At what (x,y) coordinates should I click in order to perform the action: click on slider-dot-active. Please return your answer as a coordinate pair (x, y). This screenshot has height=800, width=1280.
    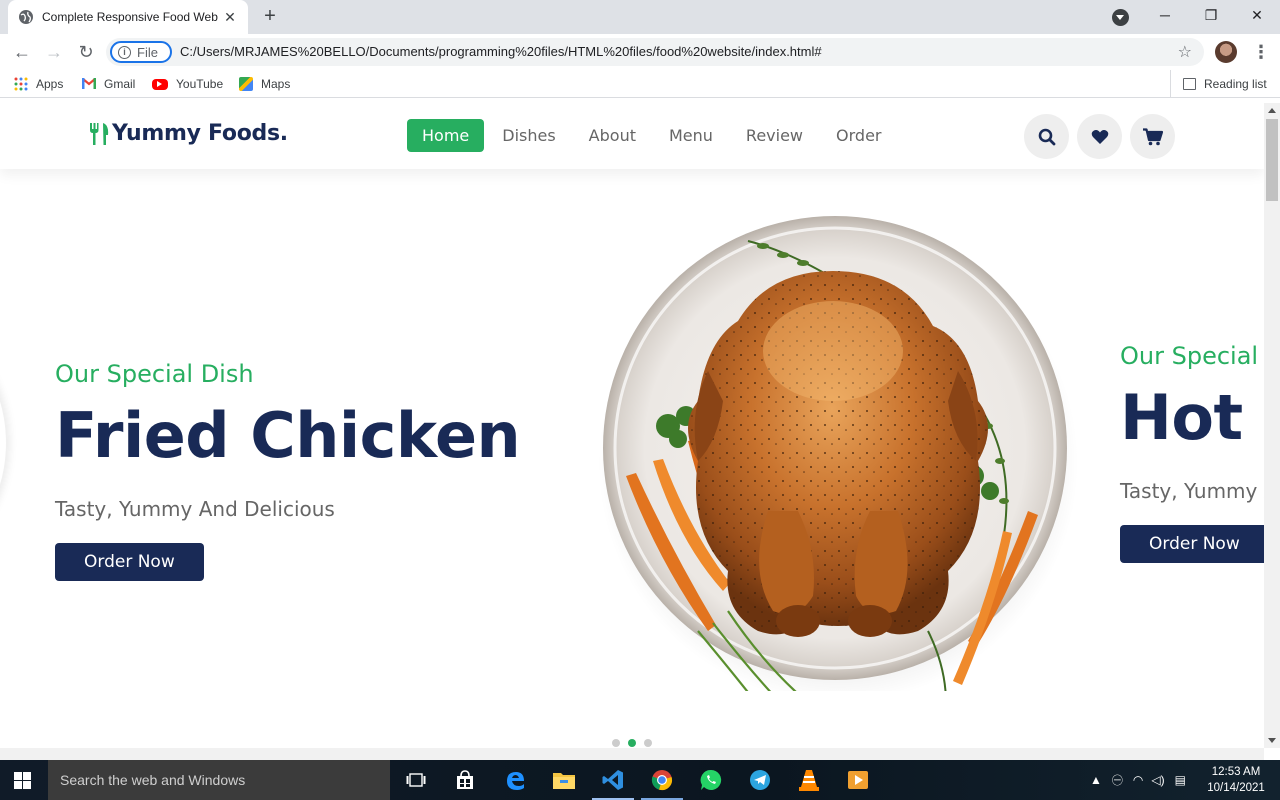
    Looking at the image, I should click on (632, 743).